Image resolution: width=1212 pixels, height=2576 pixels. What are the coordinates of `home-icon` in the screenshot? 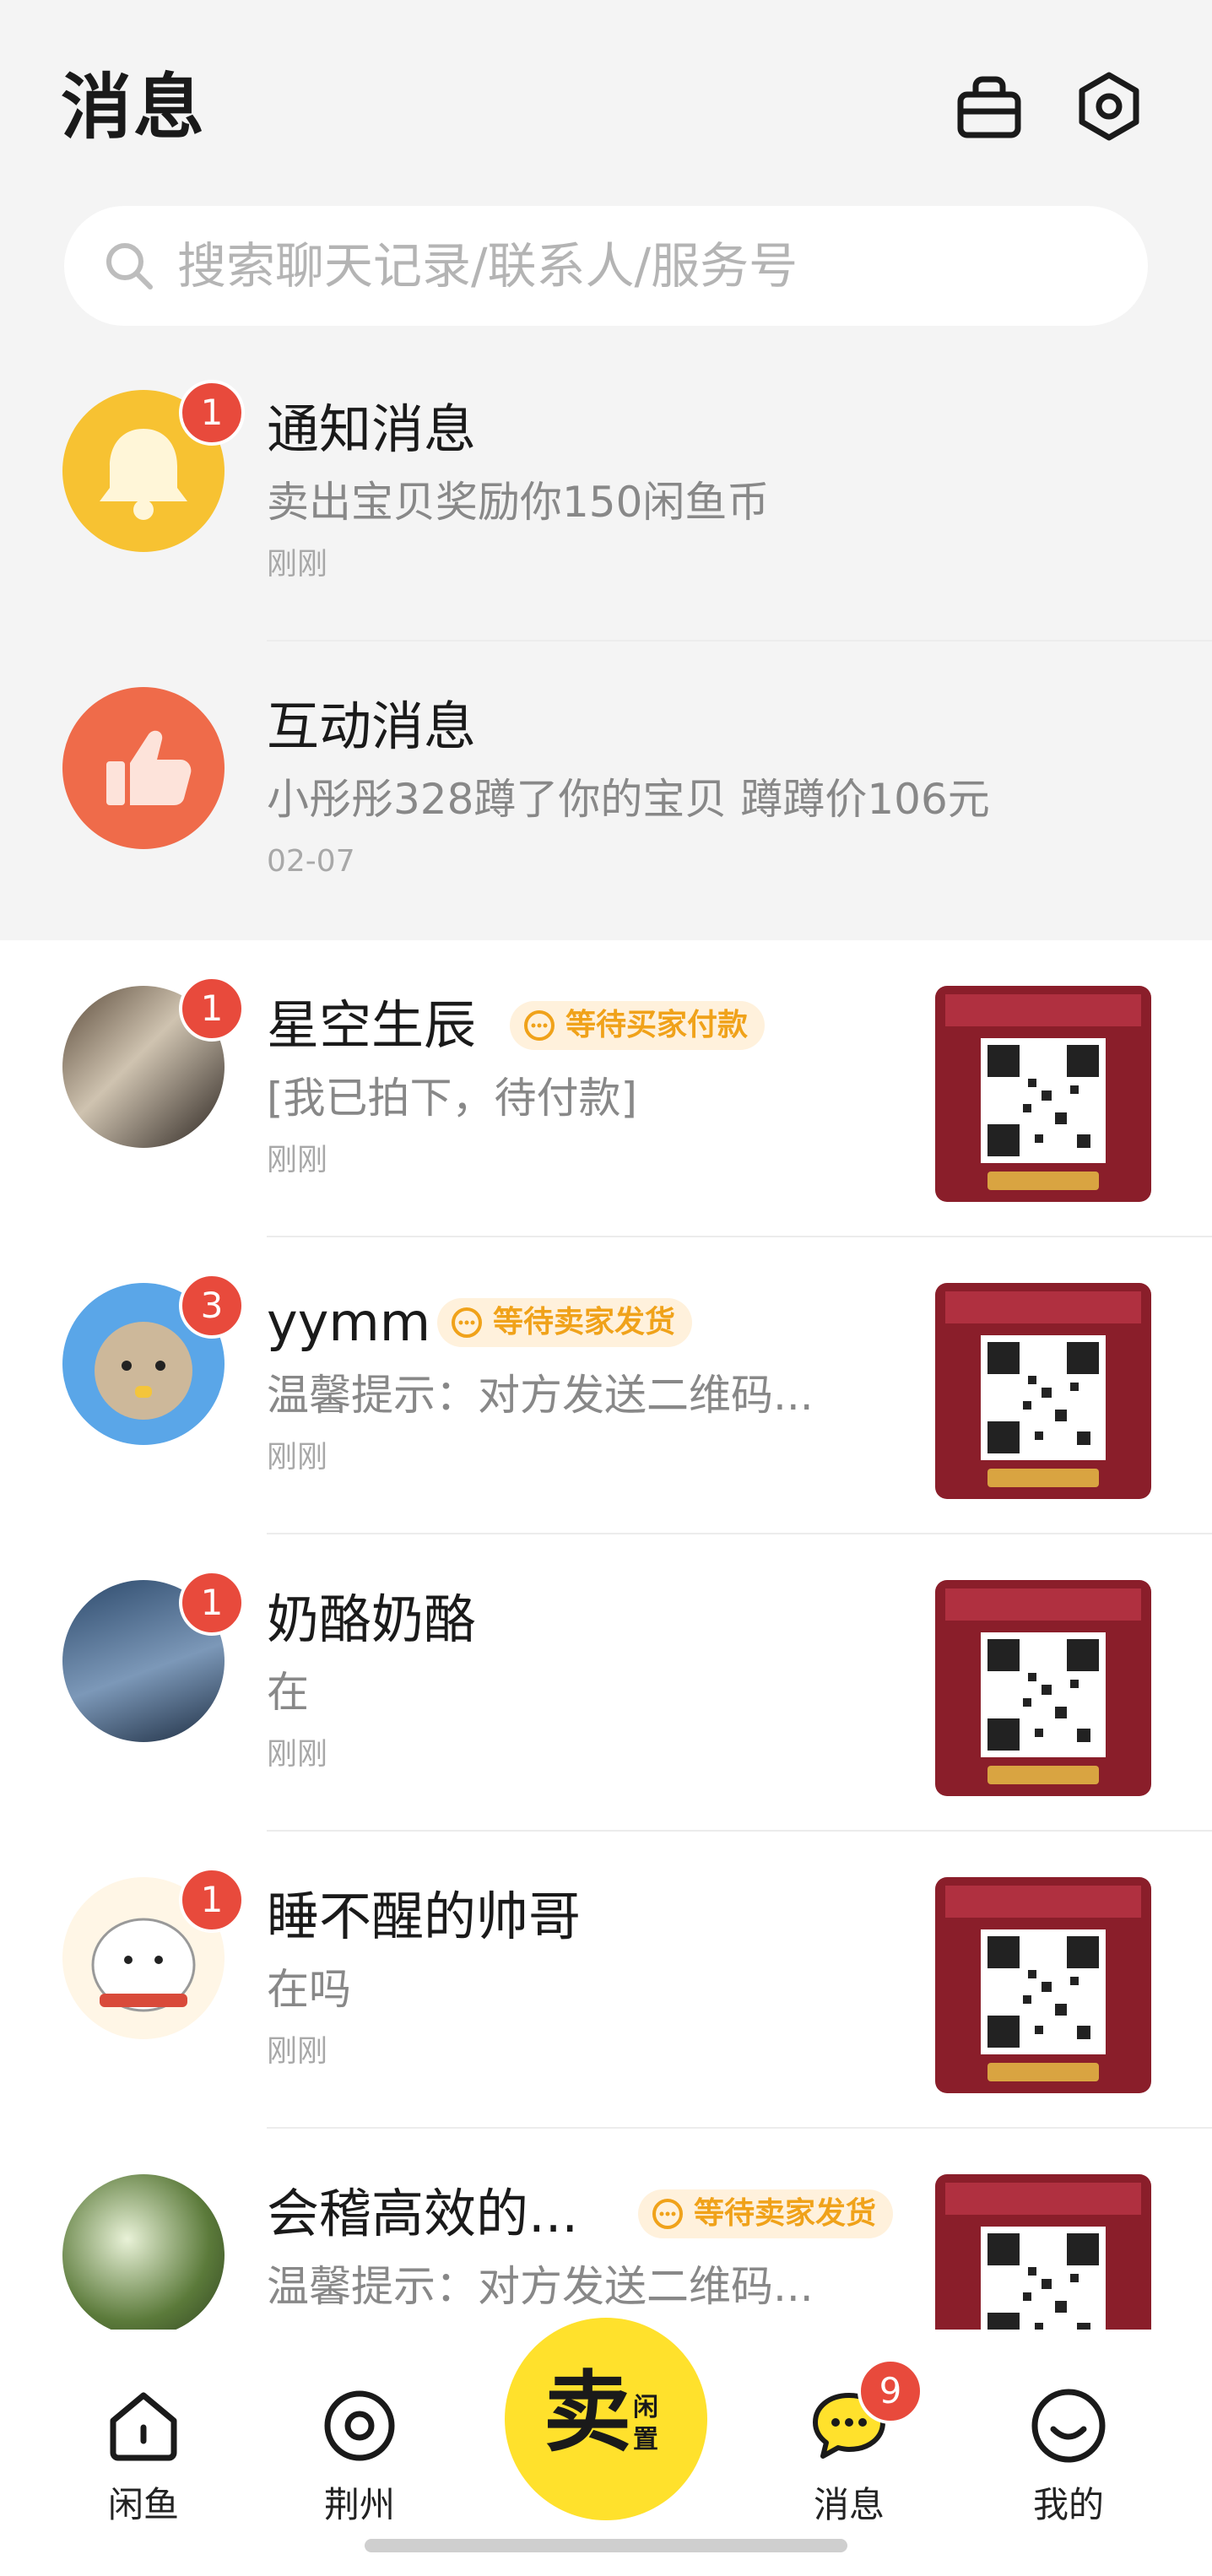 It's located at (143, 2426).